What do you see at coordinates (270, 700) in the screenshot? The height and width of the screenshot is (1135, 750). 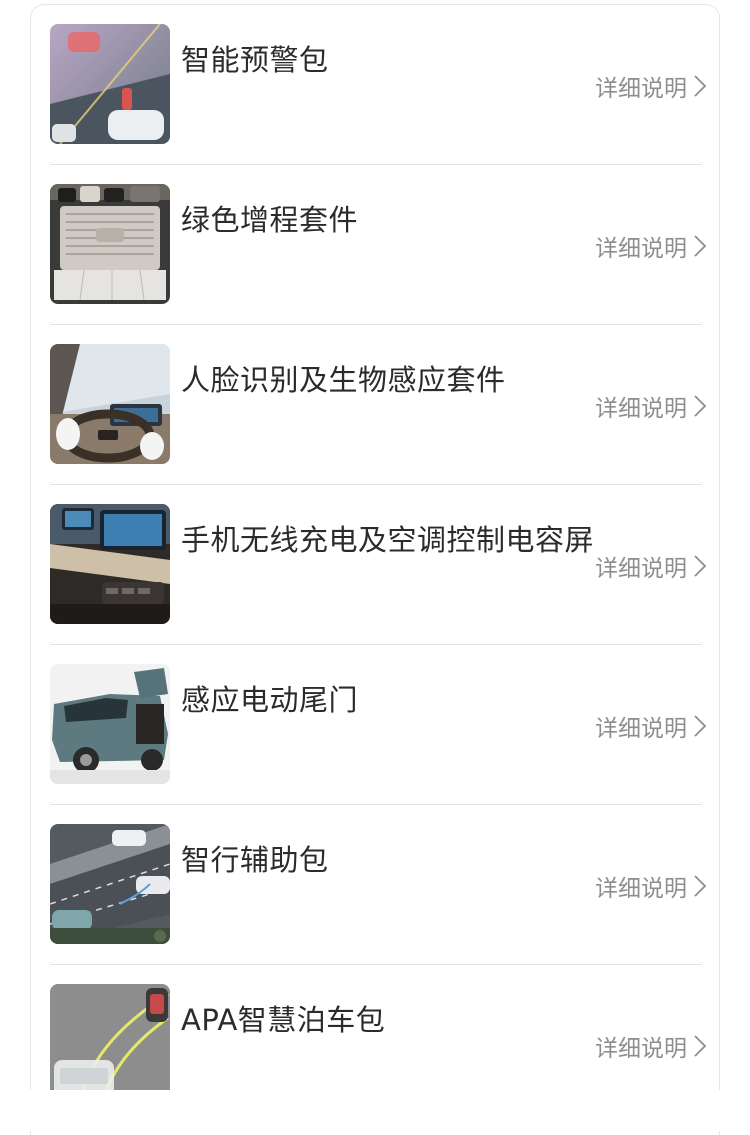 I see `item-title: 感应电动尾门` at bounding box center [270, 700].